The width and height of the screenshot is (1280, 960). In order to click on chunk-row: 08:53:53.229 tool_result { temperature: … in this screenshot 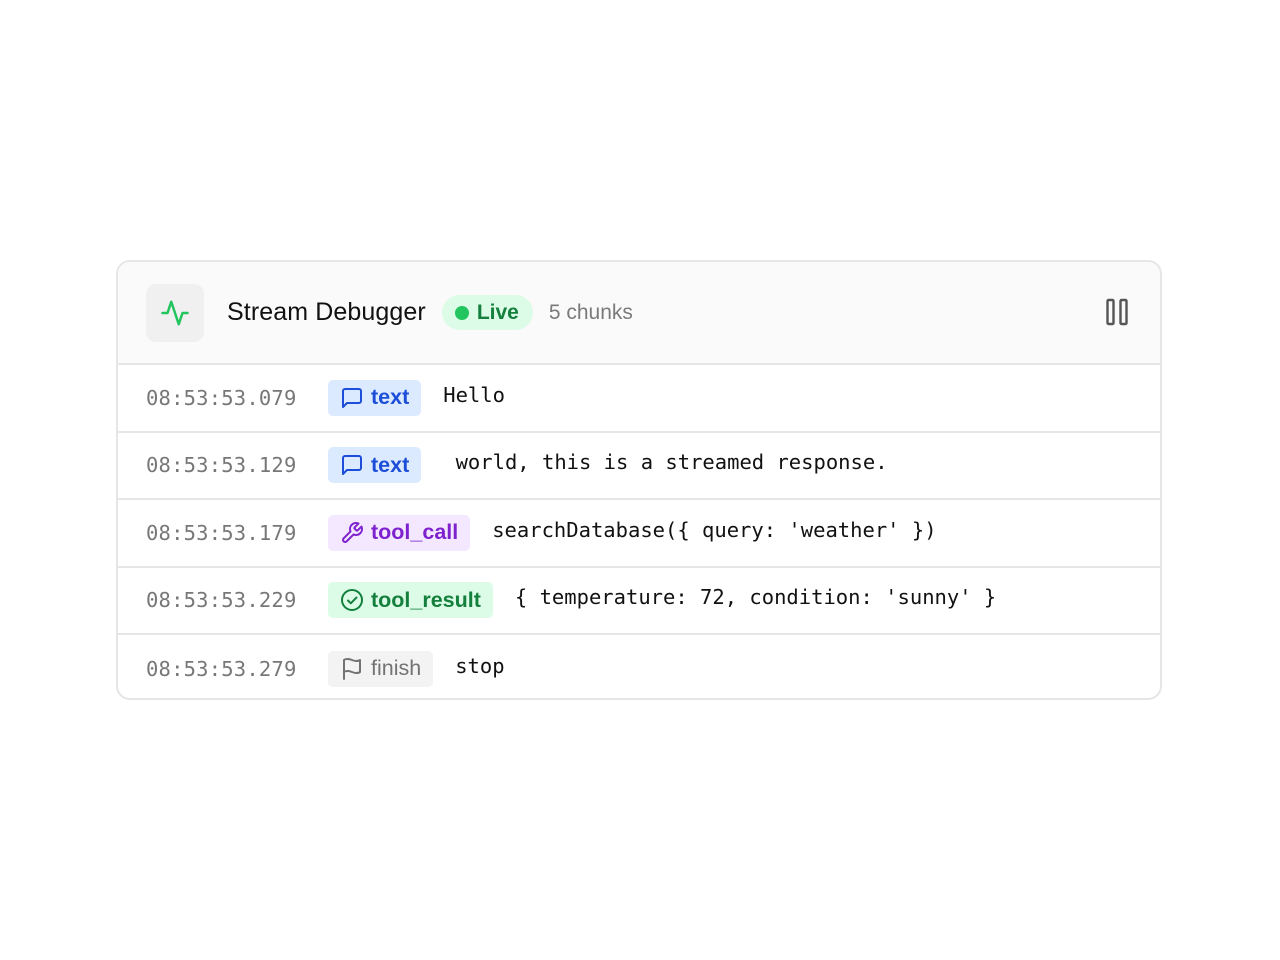, I will do `click(639, 601)`.